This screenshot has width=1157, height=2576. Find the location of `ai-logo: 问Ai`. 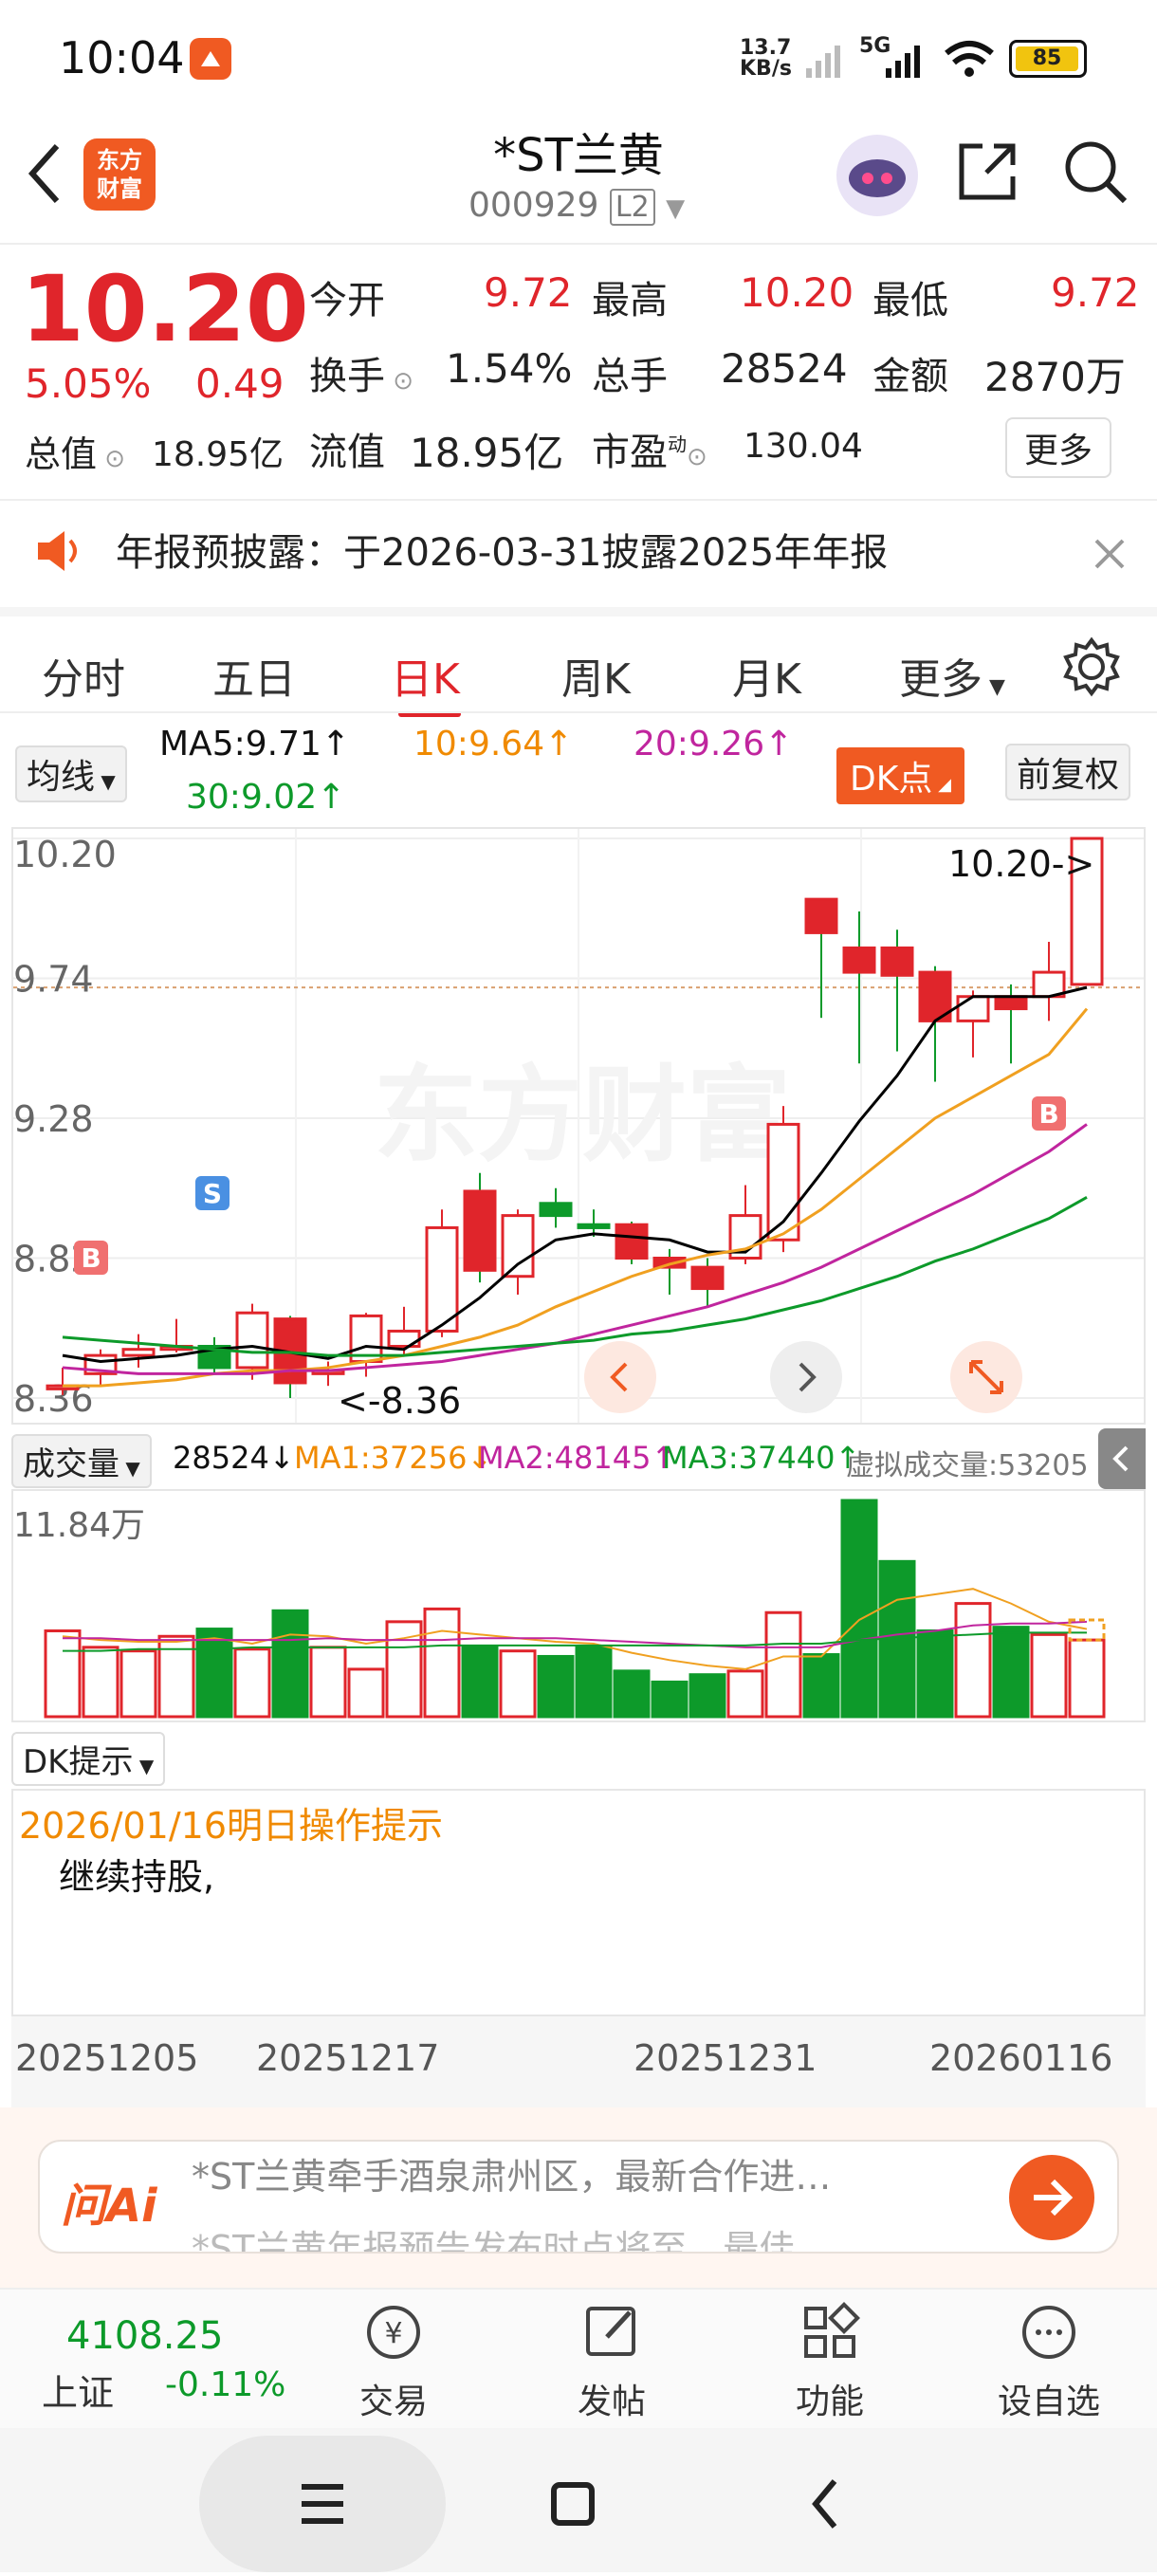

ai-logo: 问Ai is located at coordinates (109, 2206).